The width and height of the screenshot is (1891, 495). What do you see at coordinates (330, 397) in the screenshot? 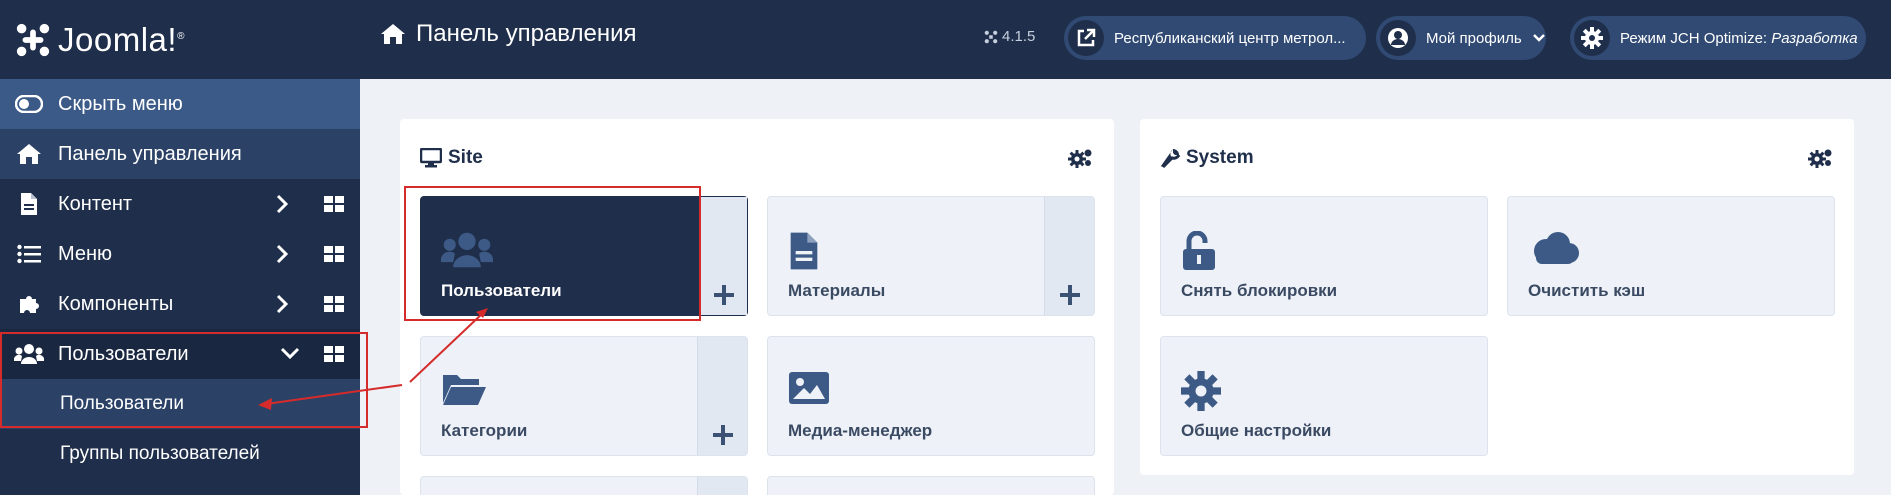
I see `arrow-to-submenu` at bounding box center [330, 397].